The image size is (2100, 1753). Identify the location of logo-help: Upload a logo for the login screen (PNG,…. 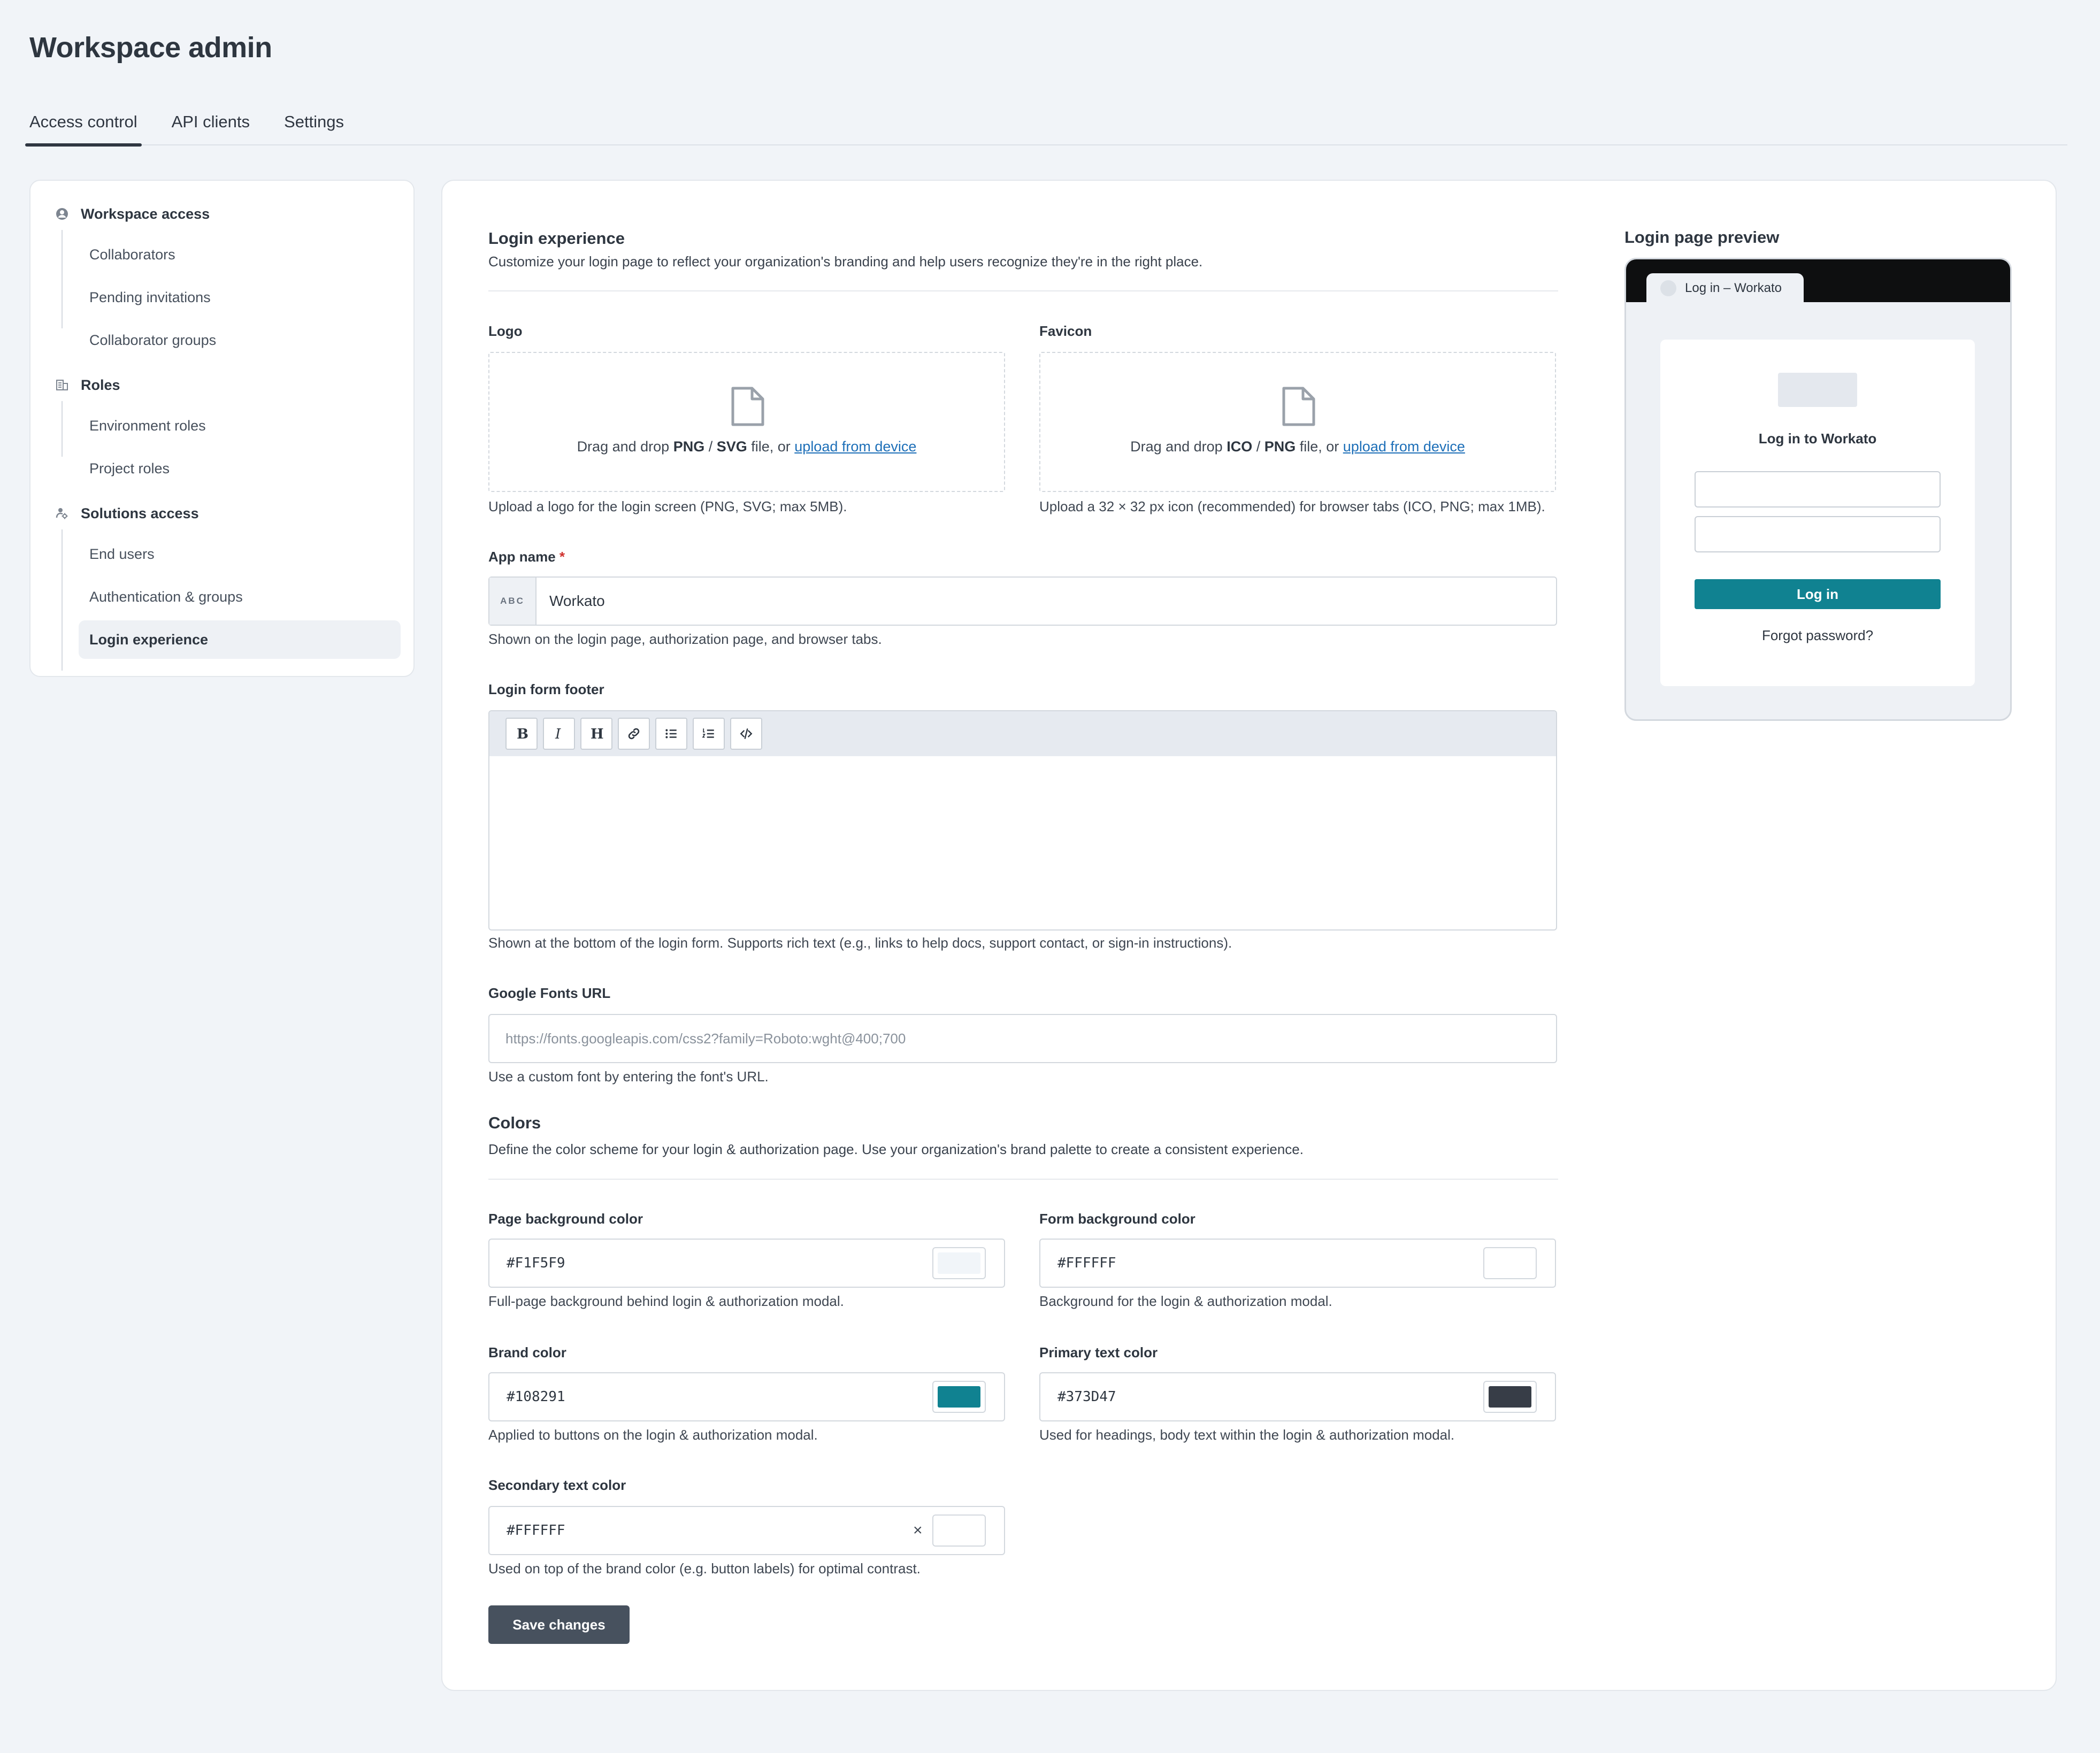
(667, 506).